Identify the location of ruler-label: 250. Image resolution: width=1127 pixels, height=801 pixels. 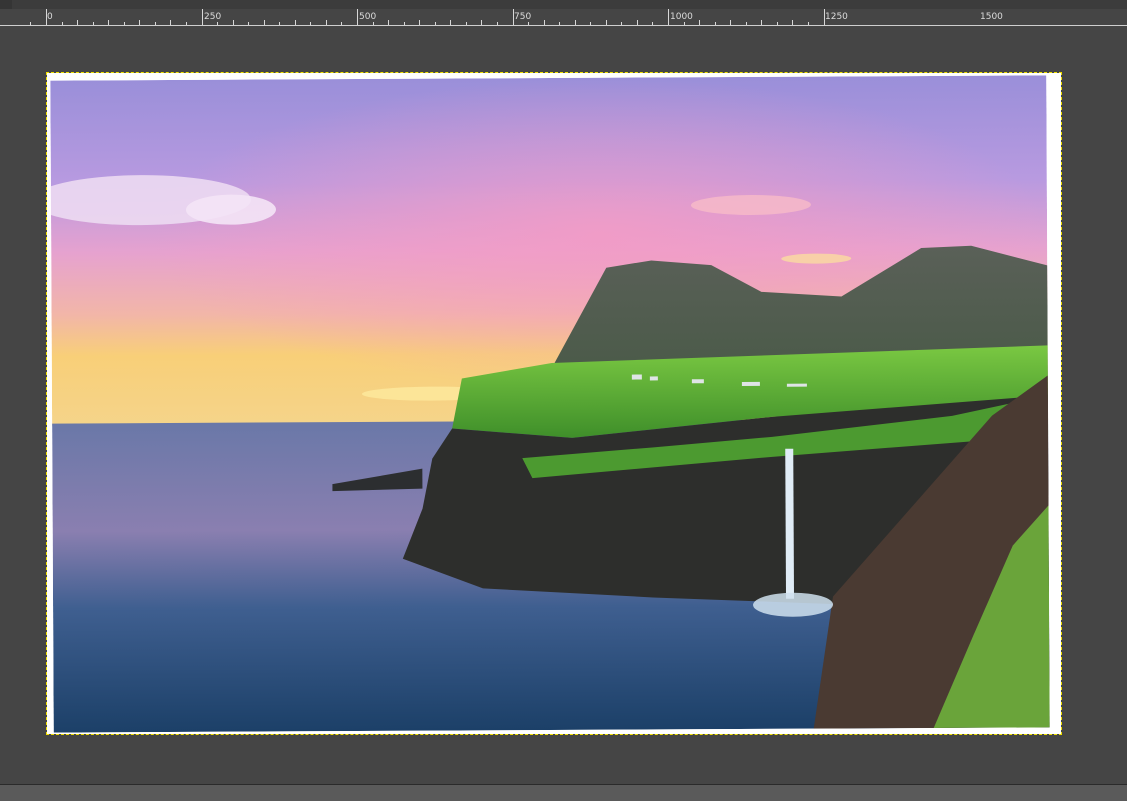
(213, 17).